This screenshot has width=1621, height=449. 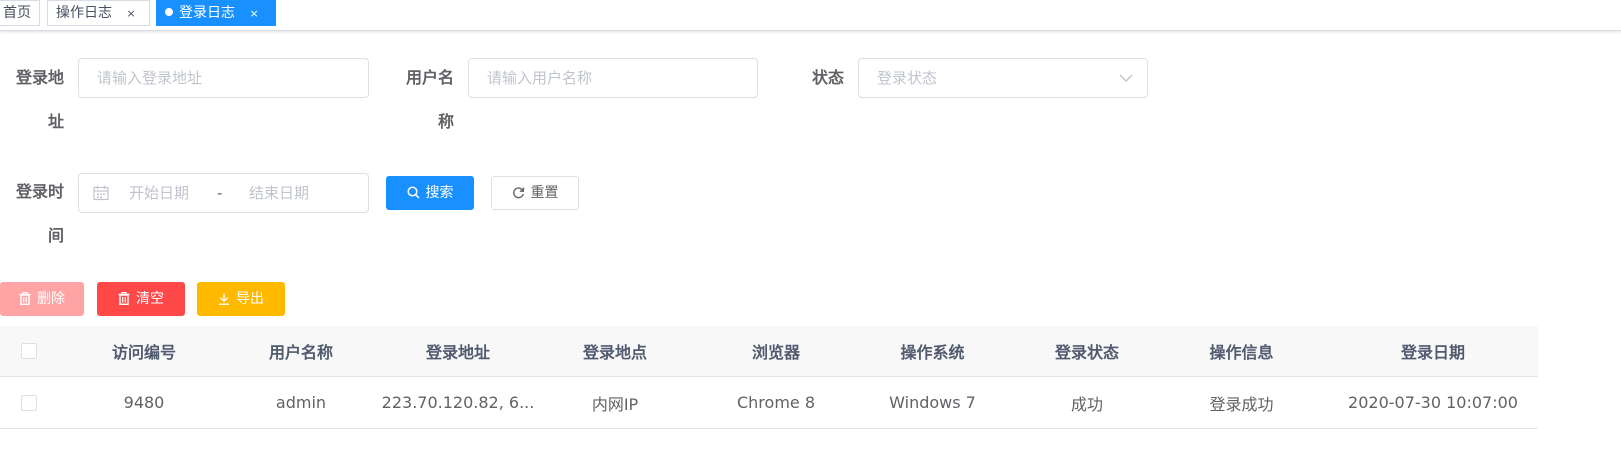 What do you see at coordinates (932, 351) in the screenshot?
I see `column-header: 操作系统` at bounding box center [932, 351].